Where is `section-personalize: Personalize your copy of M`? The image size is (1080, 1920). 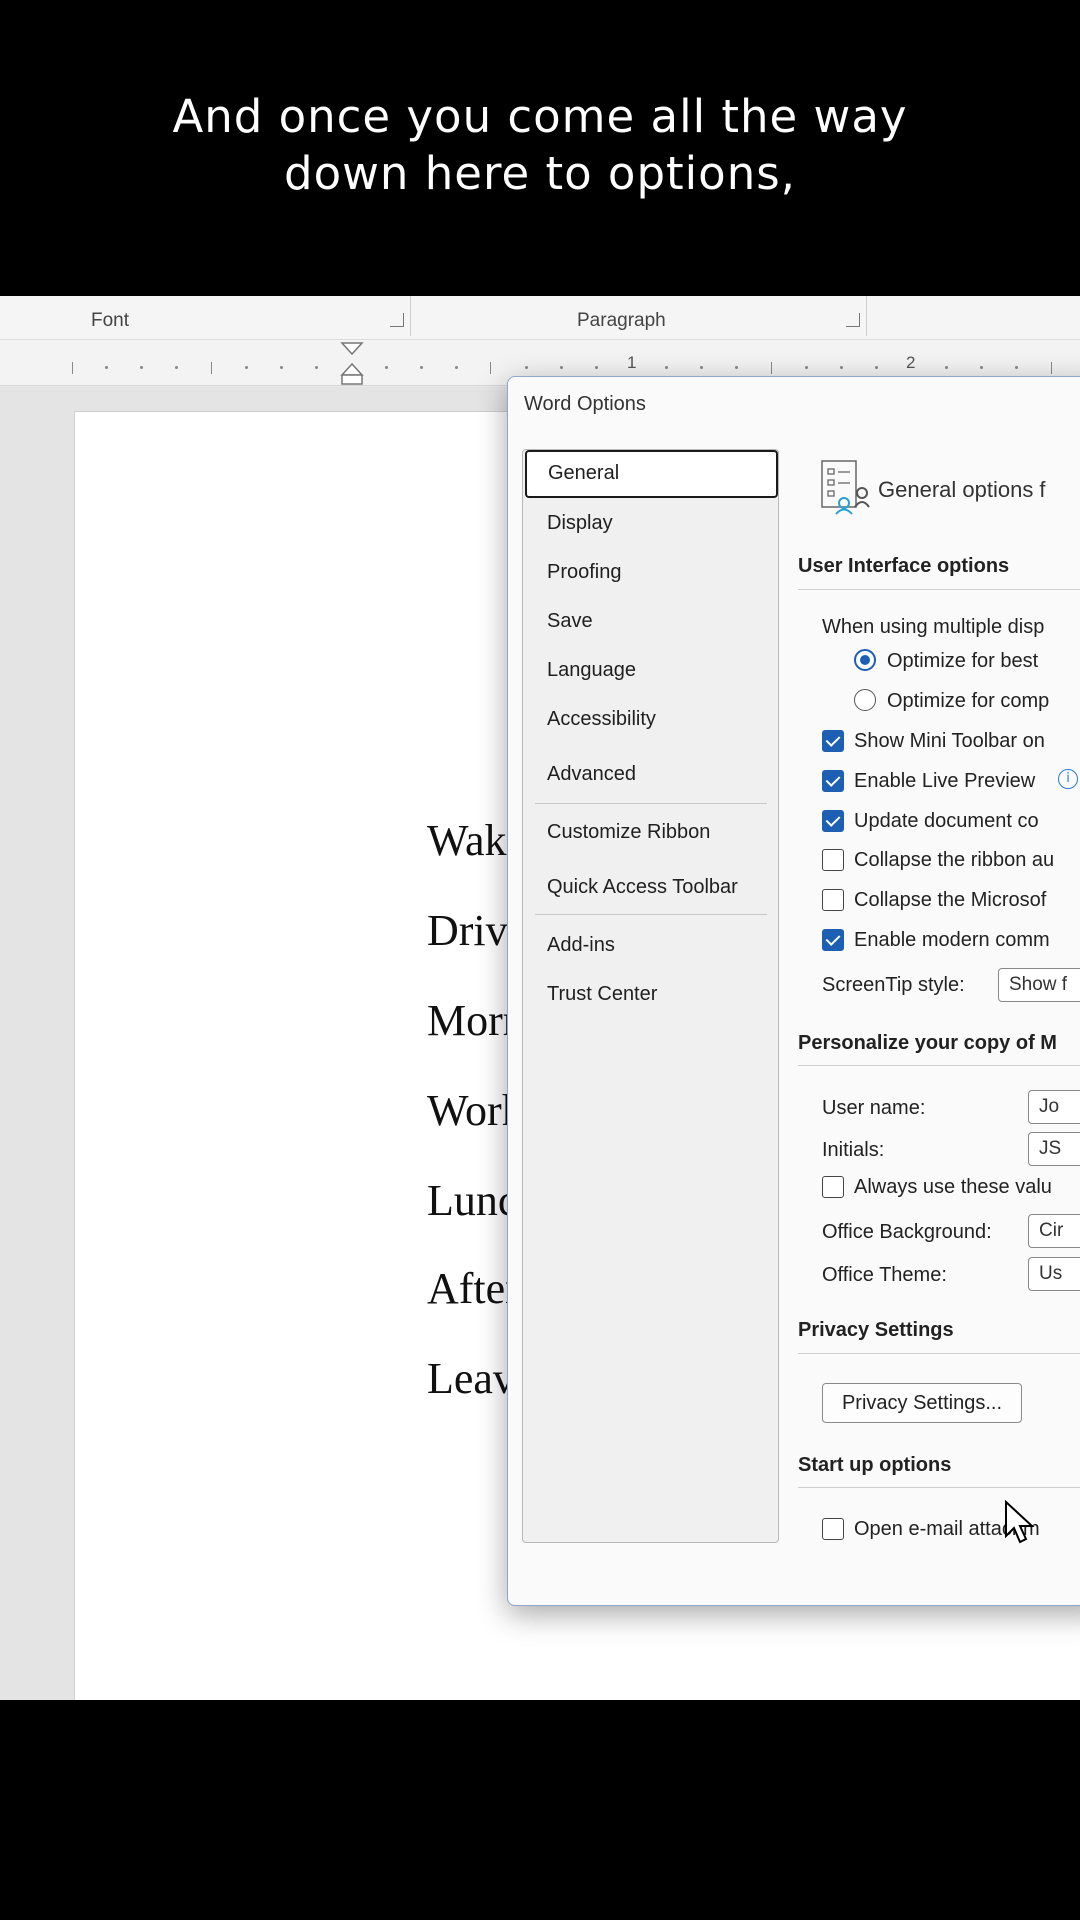
section-personalize: Personalize your copy of M is located at coordinates (927, 1043).